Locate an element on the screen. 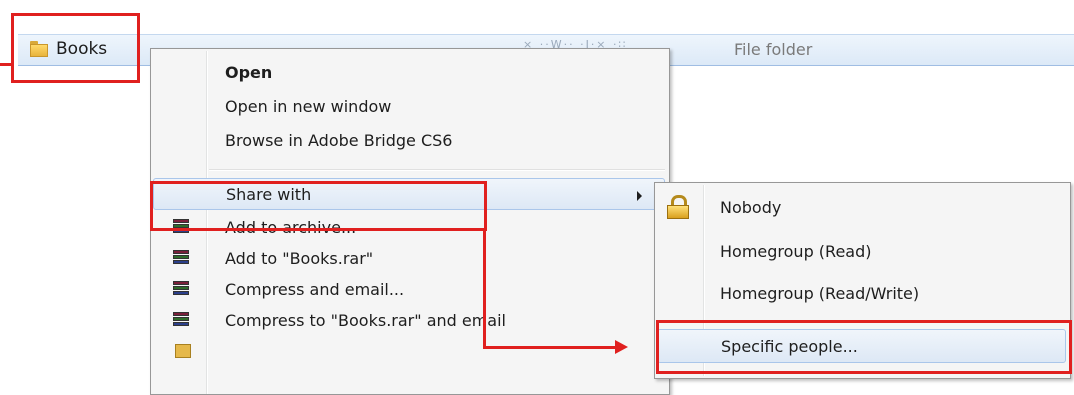  menu-item-label: Browse in Adobe Bridge CS6 is located at coordinates (339, 140).